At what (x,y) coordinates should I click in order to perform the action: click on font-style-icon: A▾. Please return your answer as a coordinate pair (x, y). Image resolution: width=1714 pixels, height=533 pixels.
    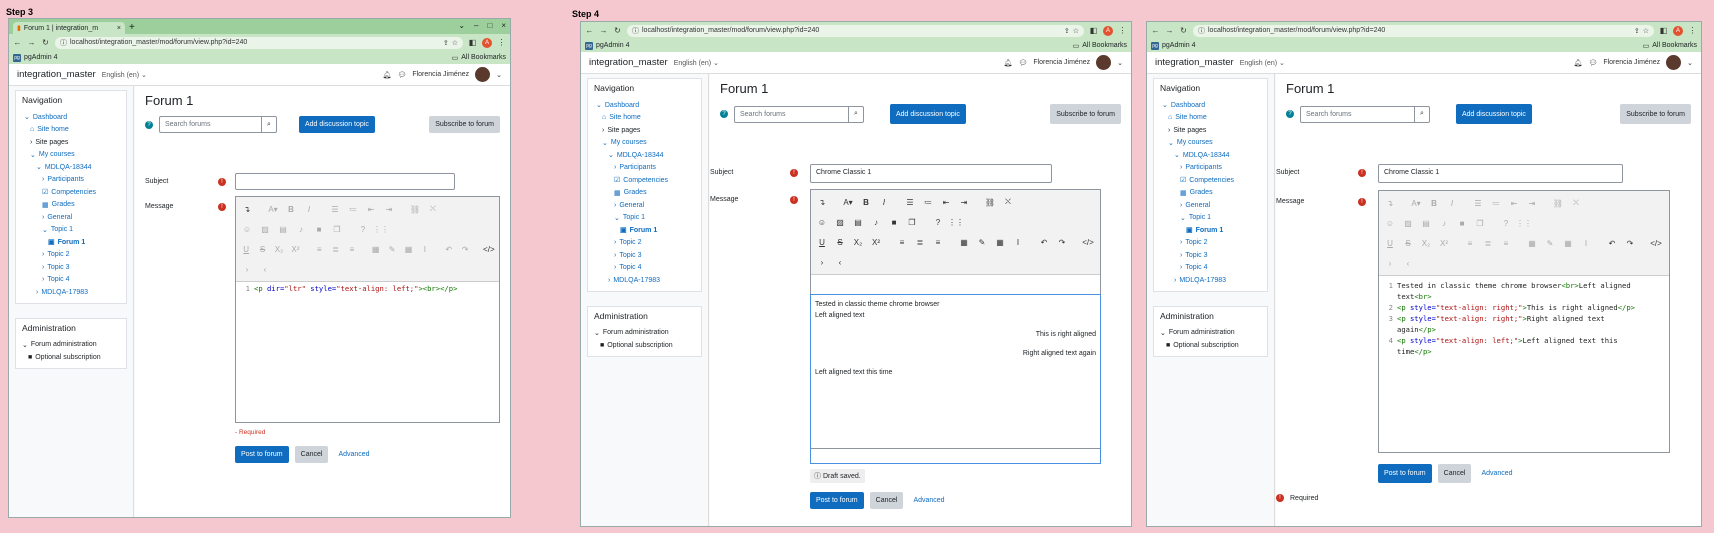
    Looking at the image, I should click on (848, 202).